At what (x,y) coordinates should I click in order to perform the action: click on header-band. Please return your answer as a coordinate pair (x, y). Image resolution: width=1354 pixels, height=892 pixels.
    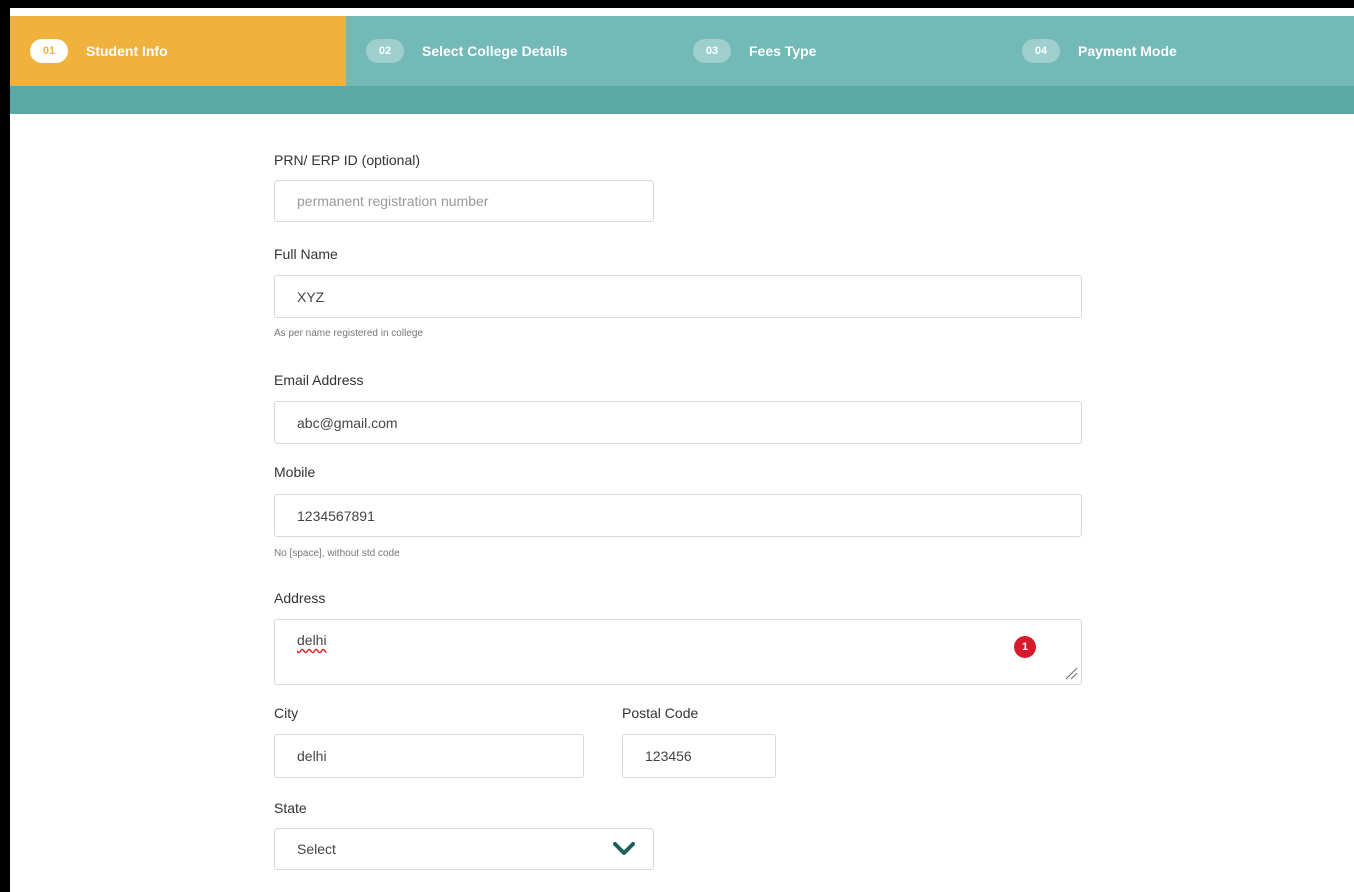
    Looking at the image, I should click on (682, 100).